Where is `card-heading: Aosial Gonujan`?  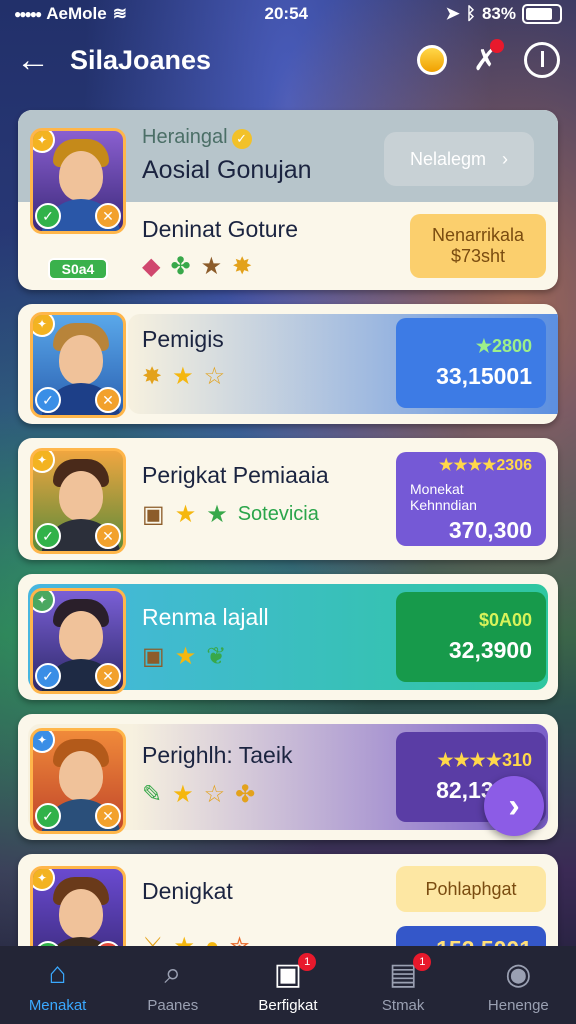 card-heading: Aosial Gonujan is located at coordinates (227, 170).